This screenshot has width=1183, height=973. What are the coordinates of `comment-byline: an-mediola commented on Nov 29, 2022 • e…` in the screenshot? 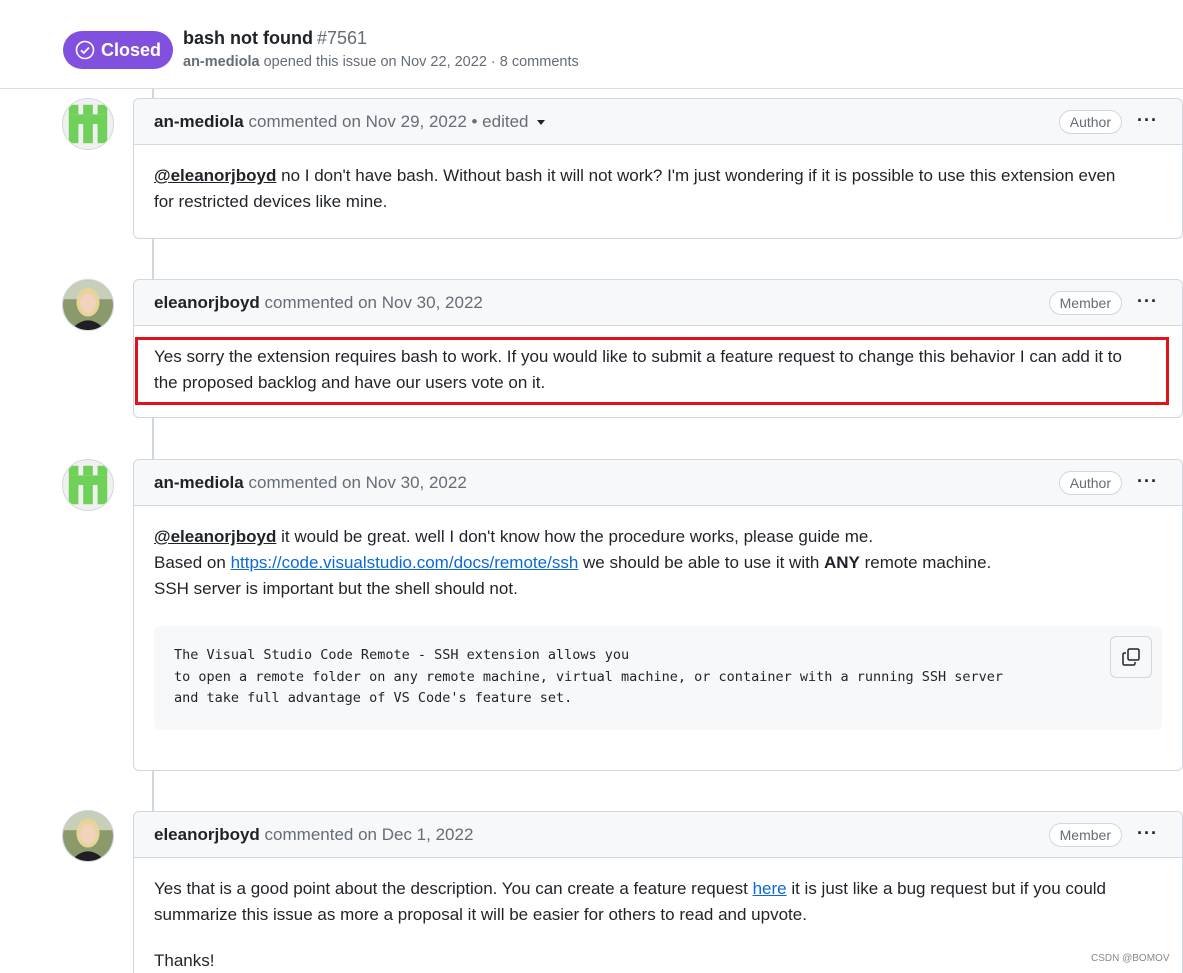 It's located at (349, 122).